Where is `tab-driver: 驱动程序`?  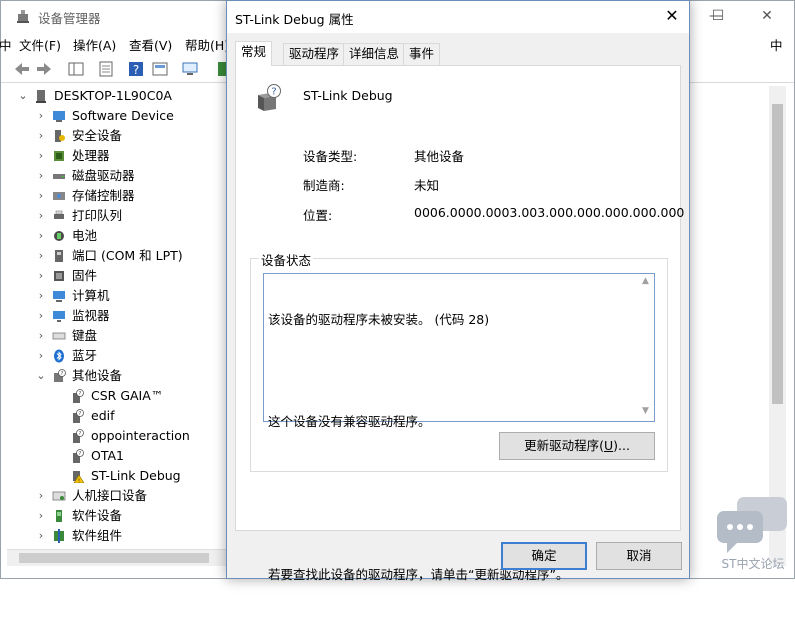 tab-driver: 驱动程序 is located at coordinates (314, 54).